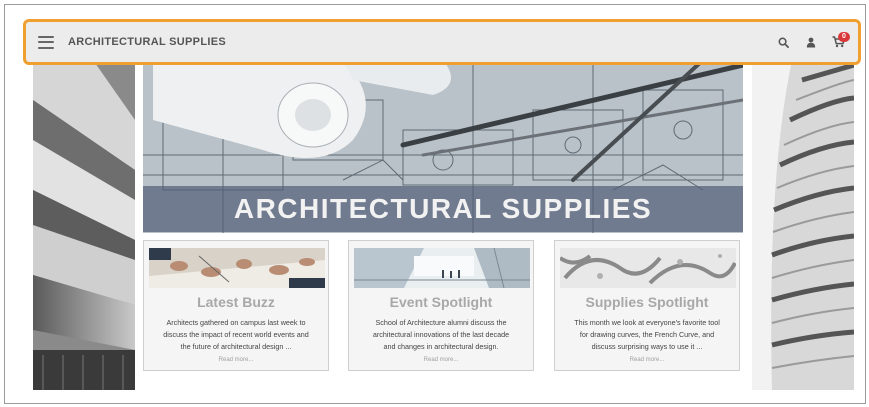  What do you see at coordinates (844, 37) in the screenshot?
I see `cart-count-badge: 0` at bounding box center [844, 37].